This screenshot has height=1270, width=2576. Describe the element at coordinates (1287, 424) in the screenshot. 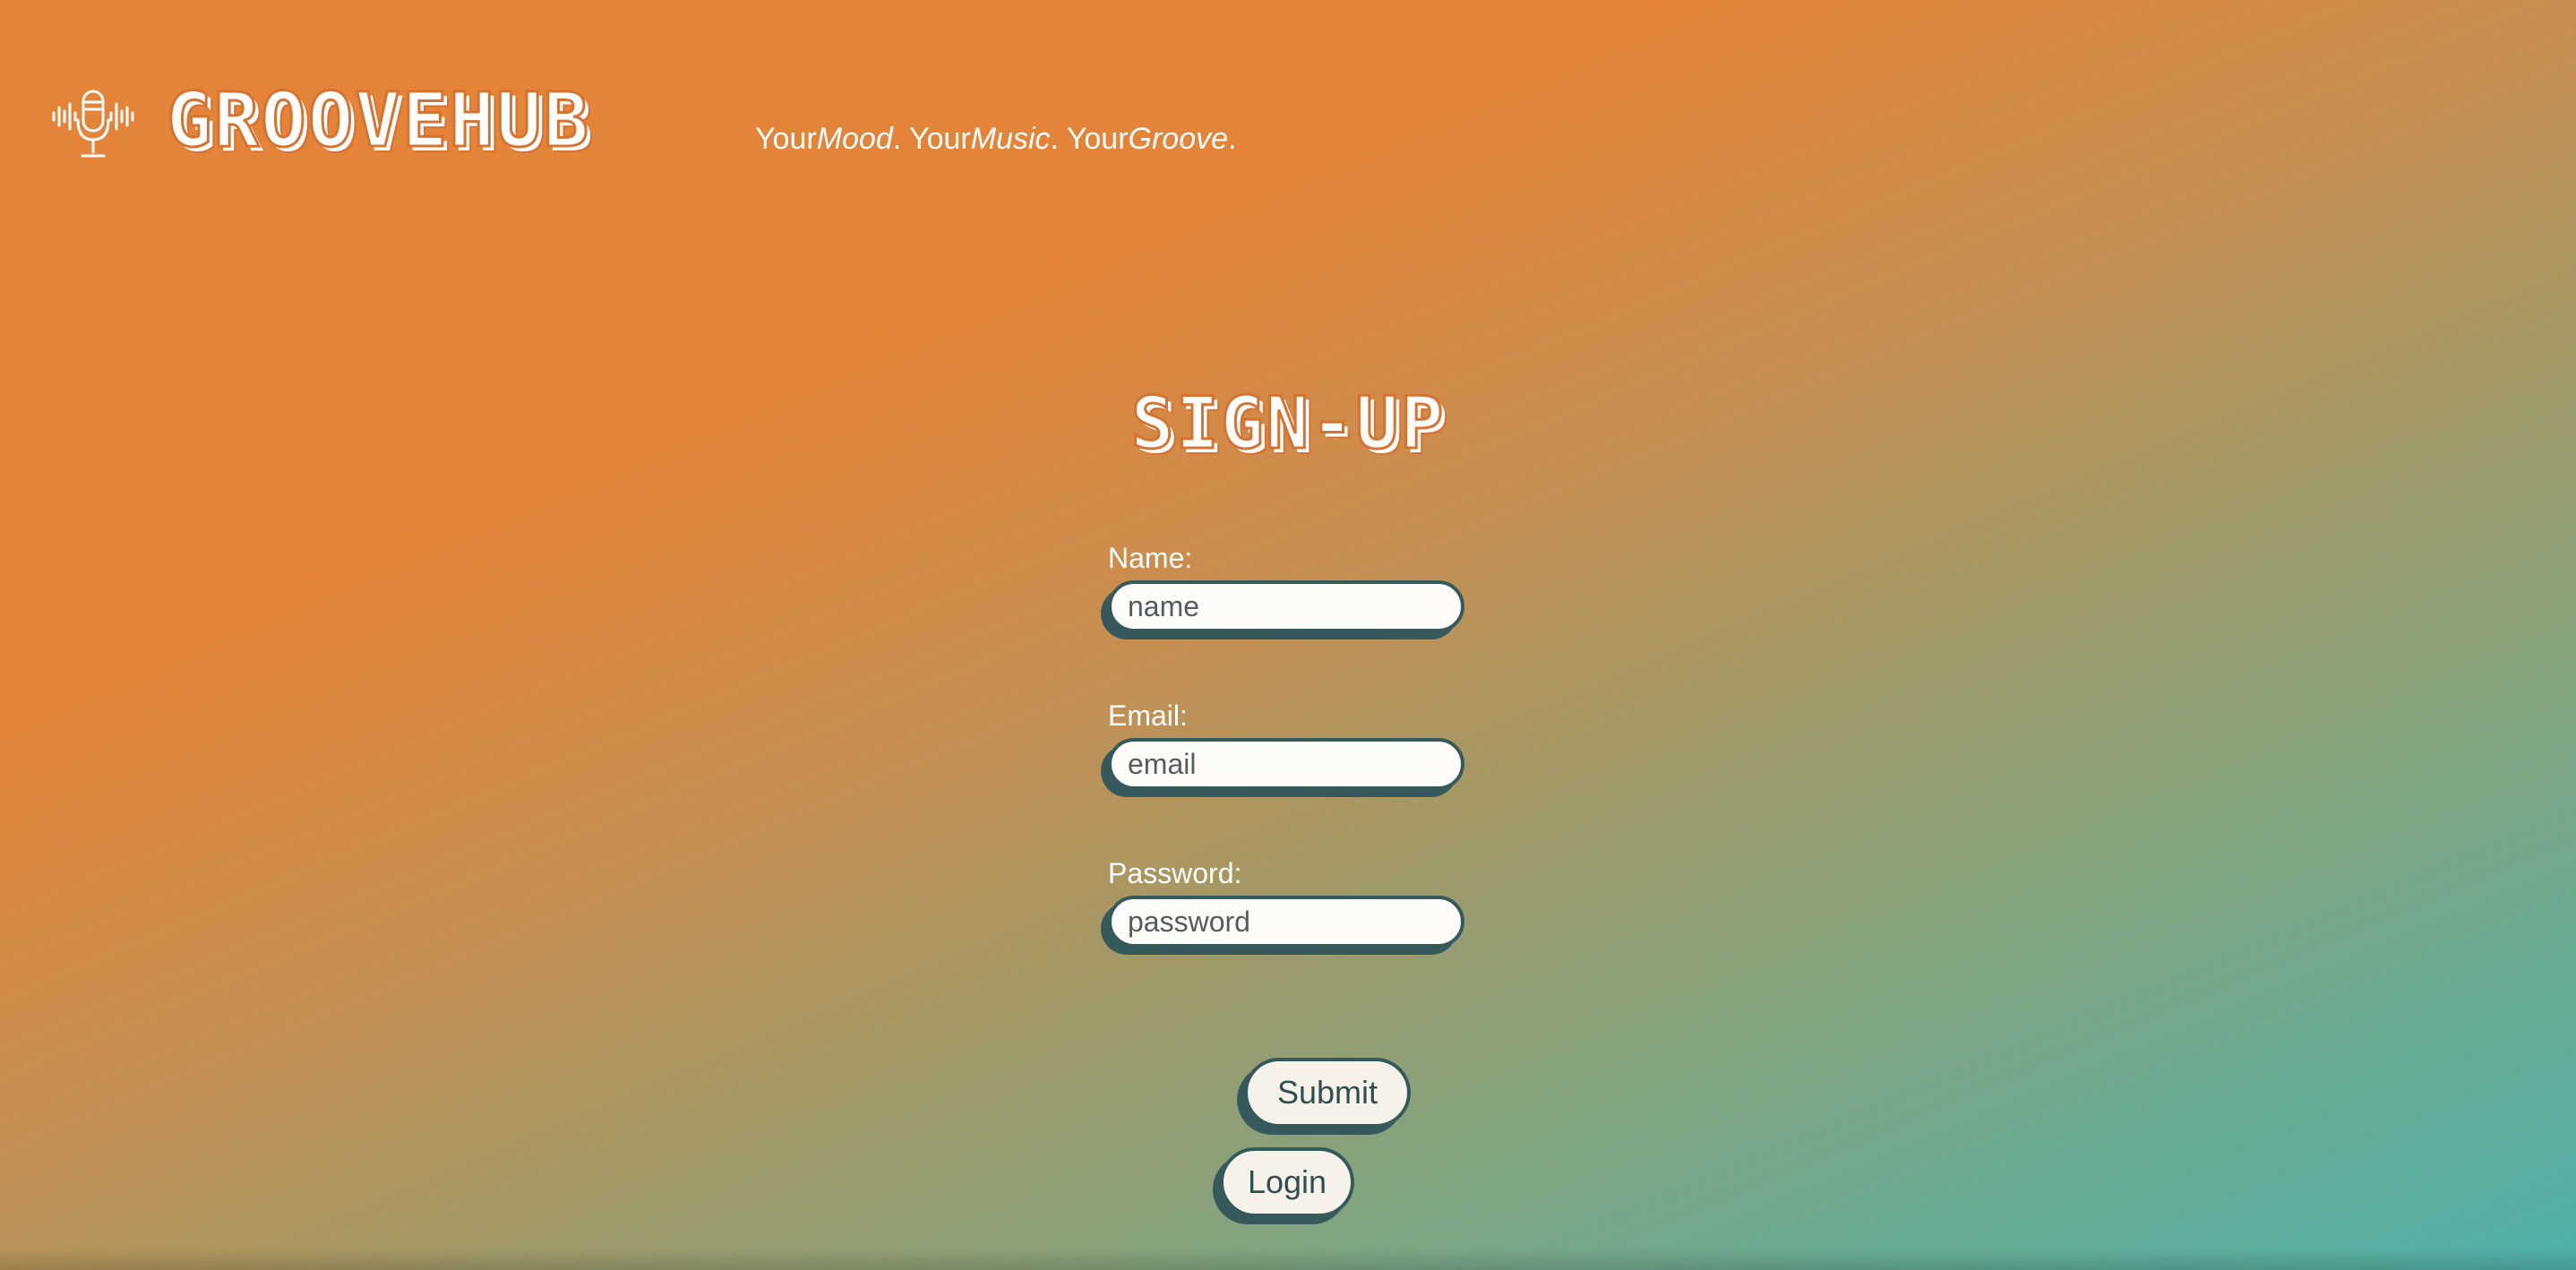

I see `page-title: SIGN-UP` at that location.